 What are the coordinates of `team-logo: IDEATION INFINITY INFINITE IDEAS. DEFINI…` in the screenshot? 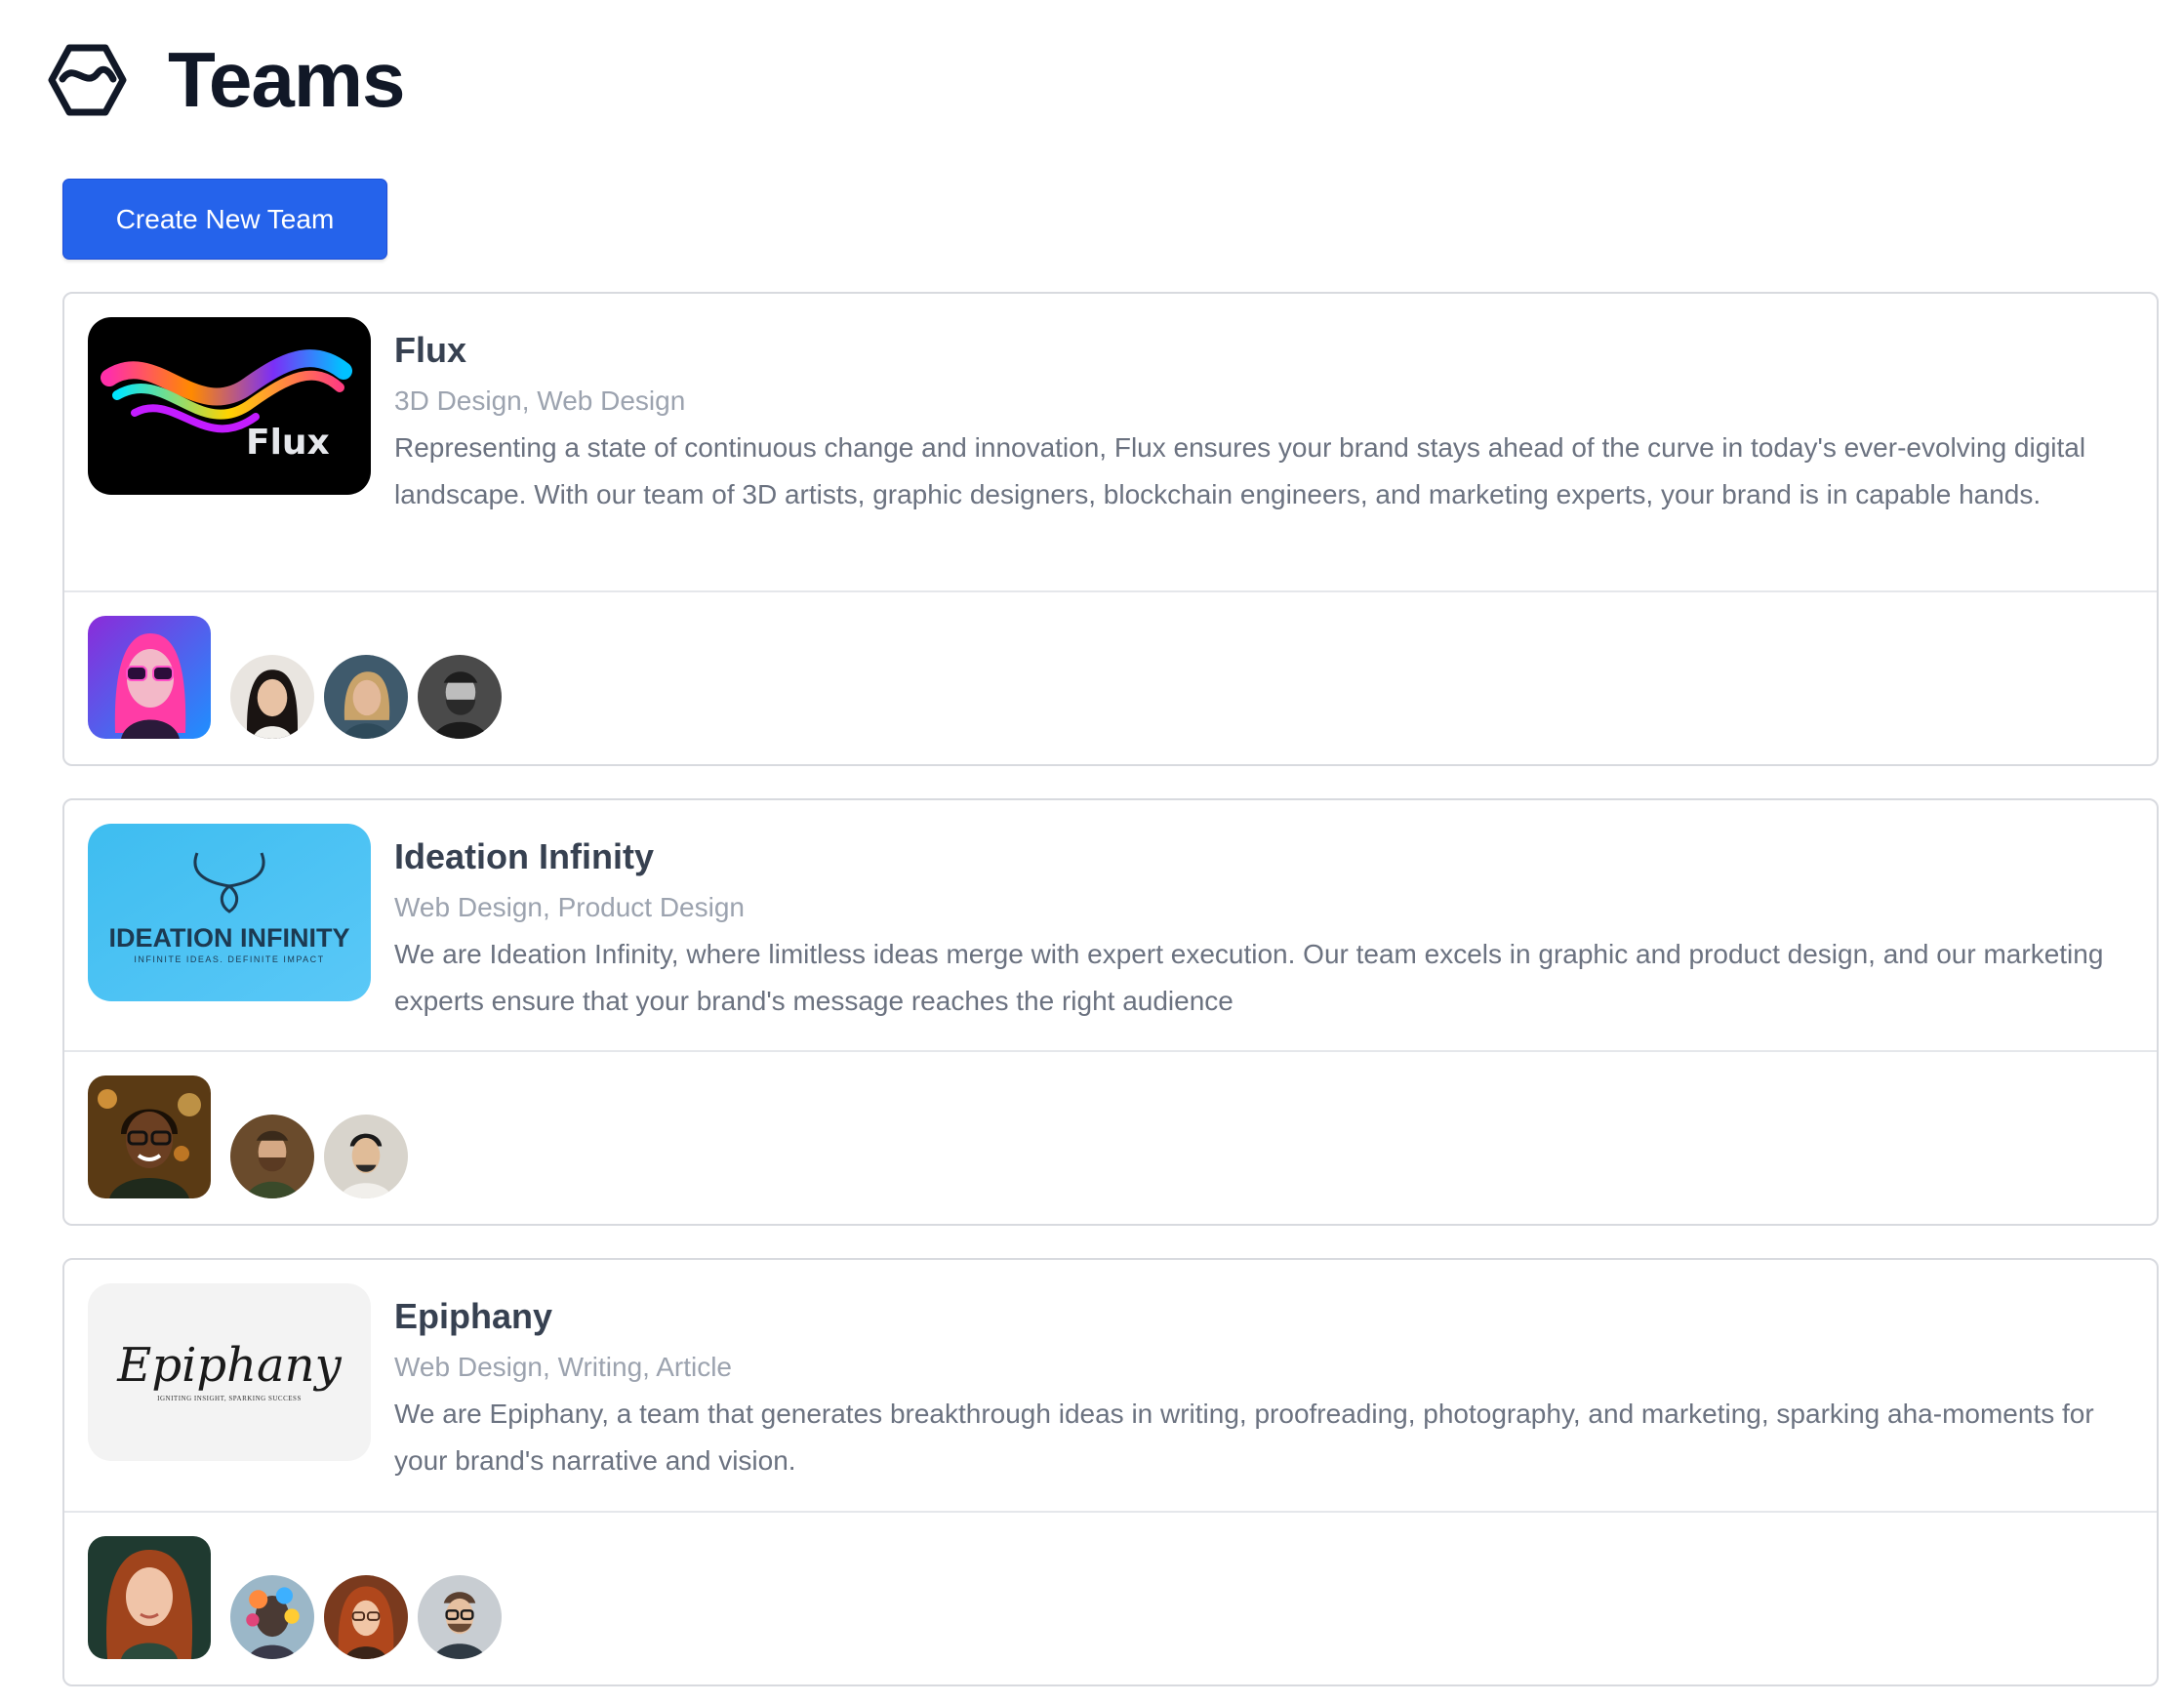 It's located at (229, 912).